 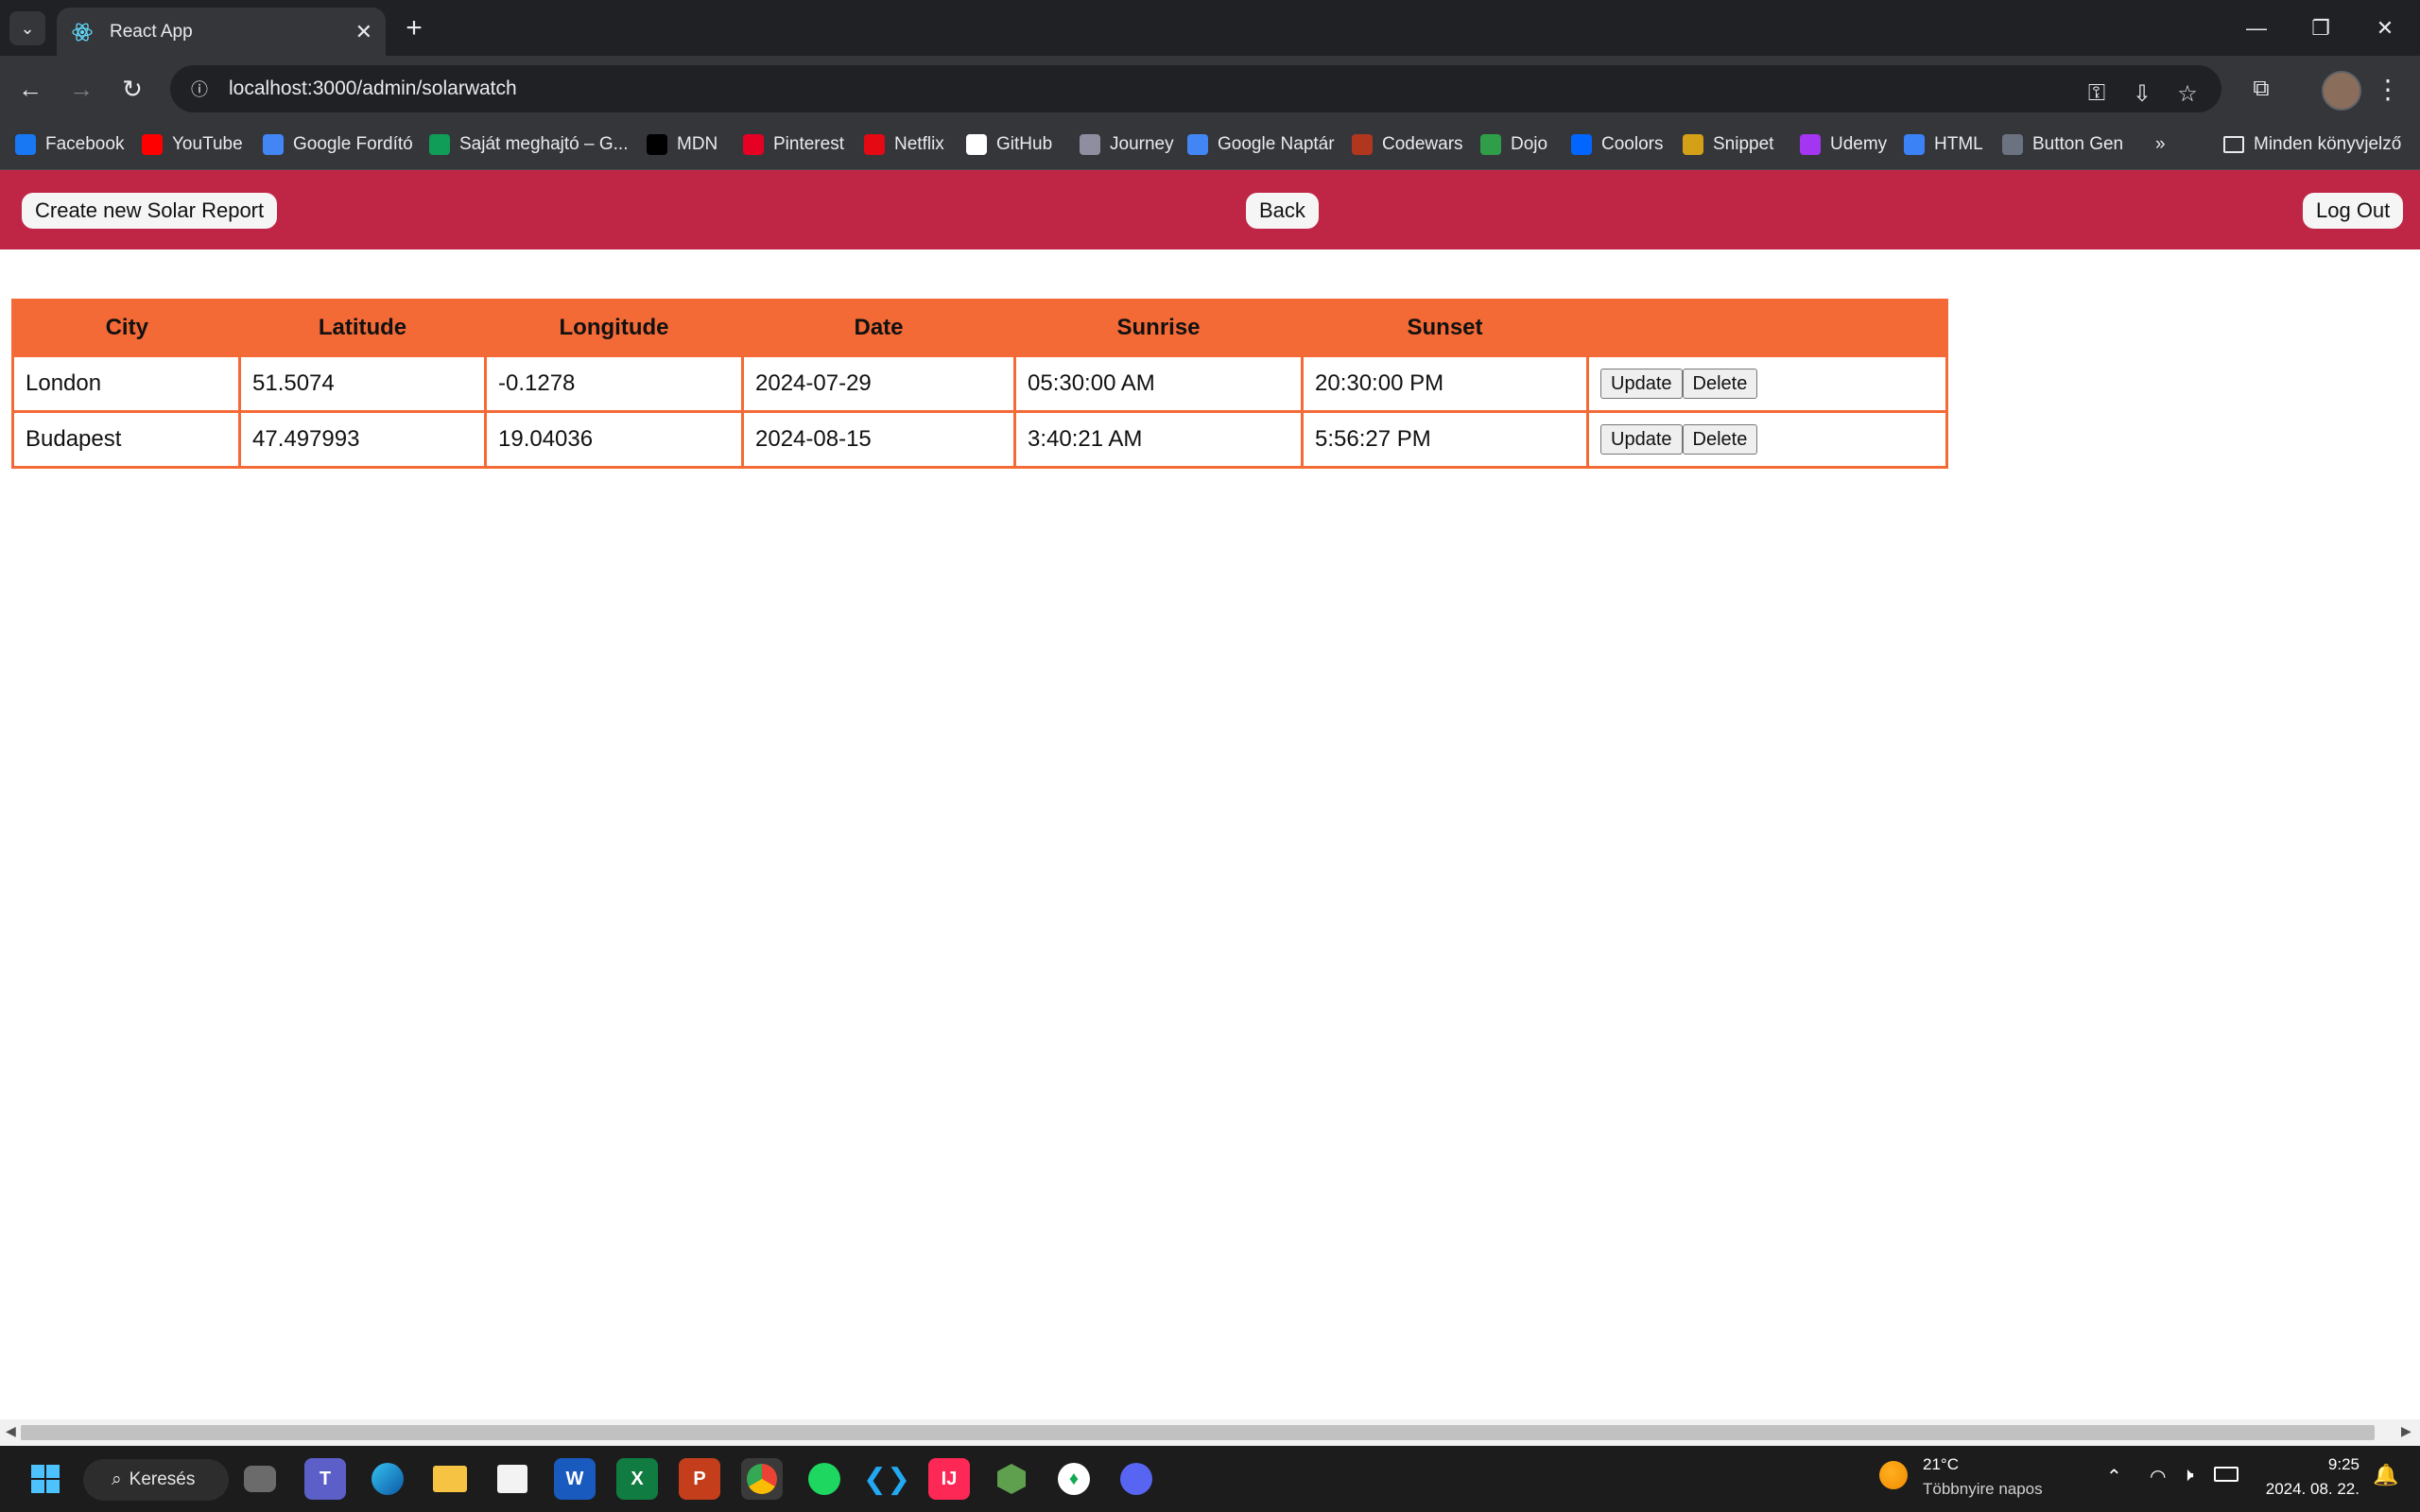 I want to click on bookmark-facebook: Facebook, so click(x=69, y=144).